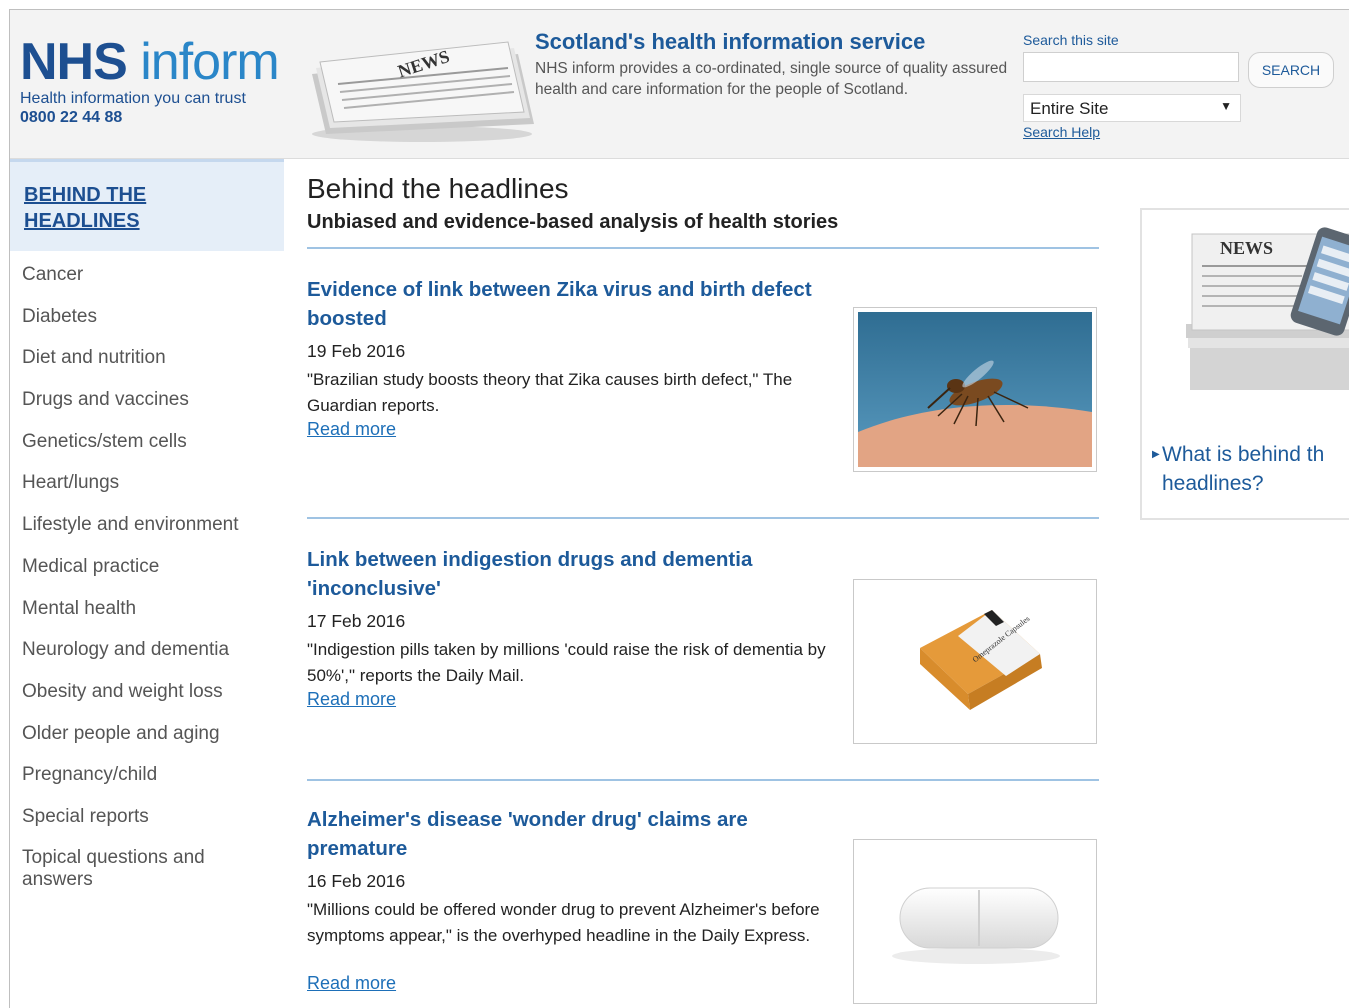  Describe the element at coordinates (142, 659) in the screenshot. I see `sidebar-item-neurology-and-dementia: Neurology and dementia` at that location.